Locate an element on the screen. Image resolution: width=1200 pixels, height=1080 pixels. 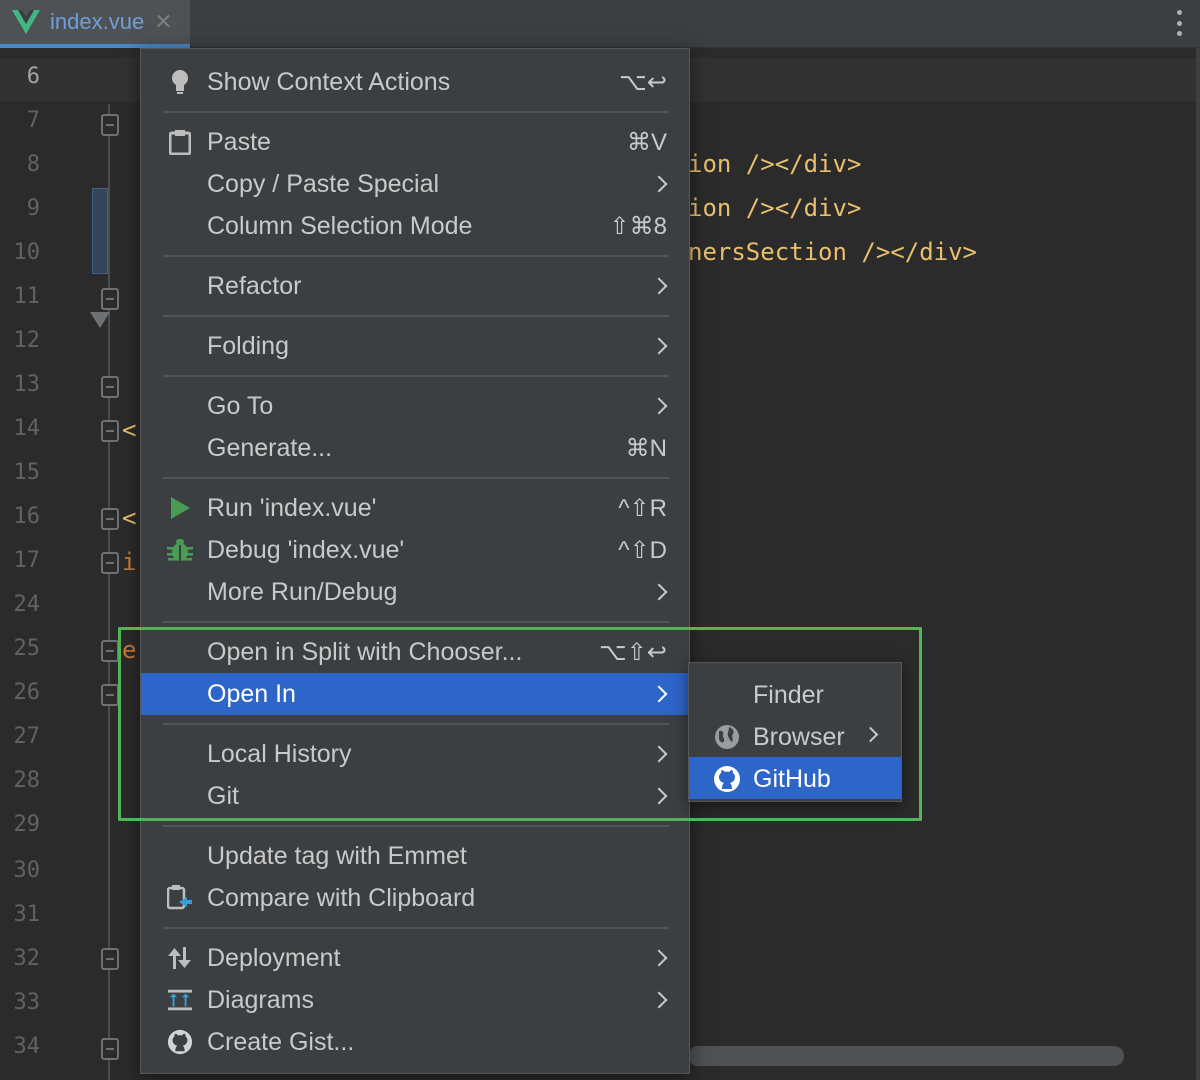
menu-item-more-run-debug: More Run/Debug is located at coordinates (415, 592).